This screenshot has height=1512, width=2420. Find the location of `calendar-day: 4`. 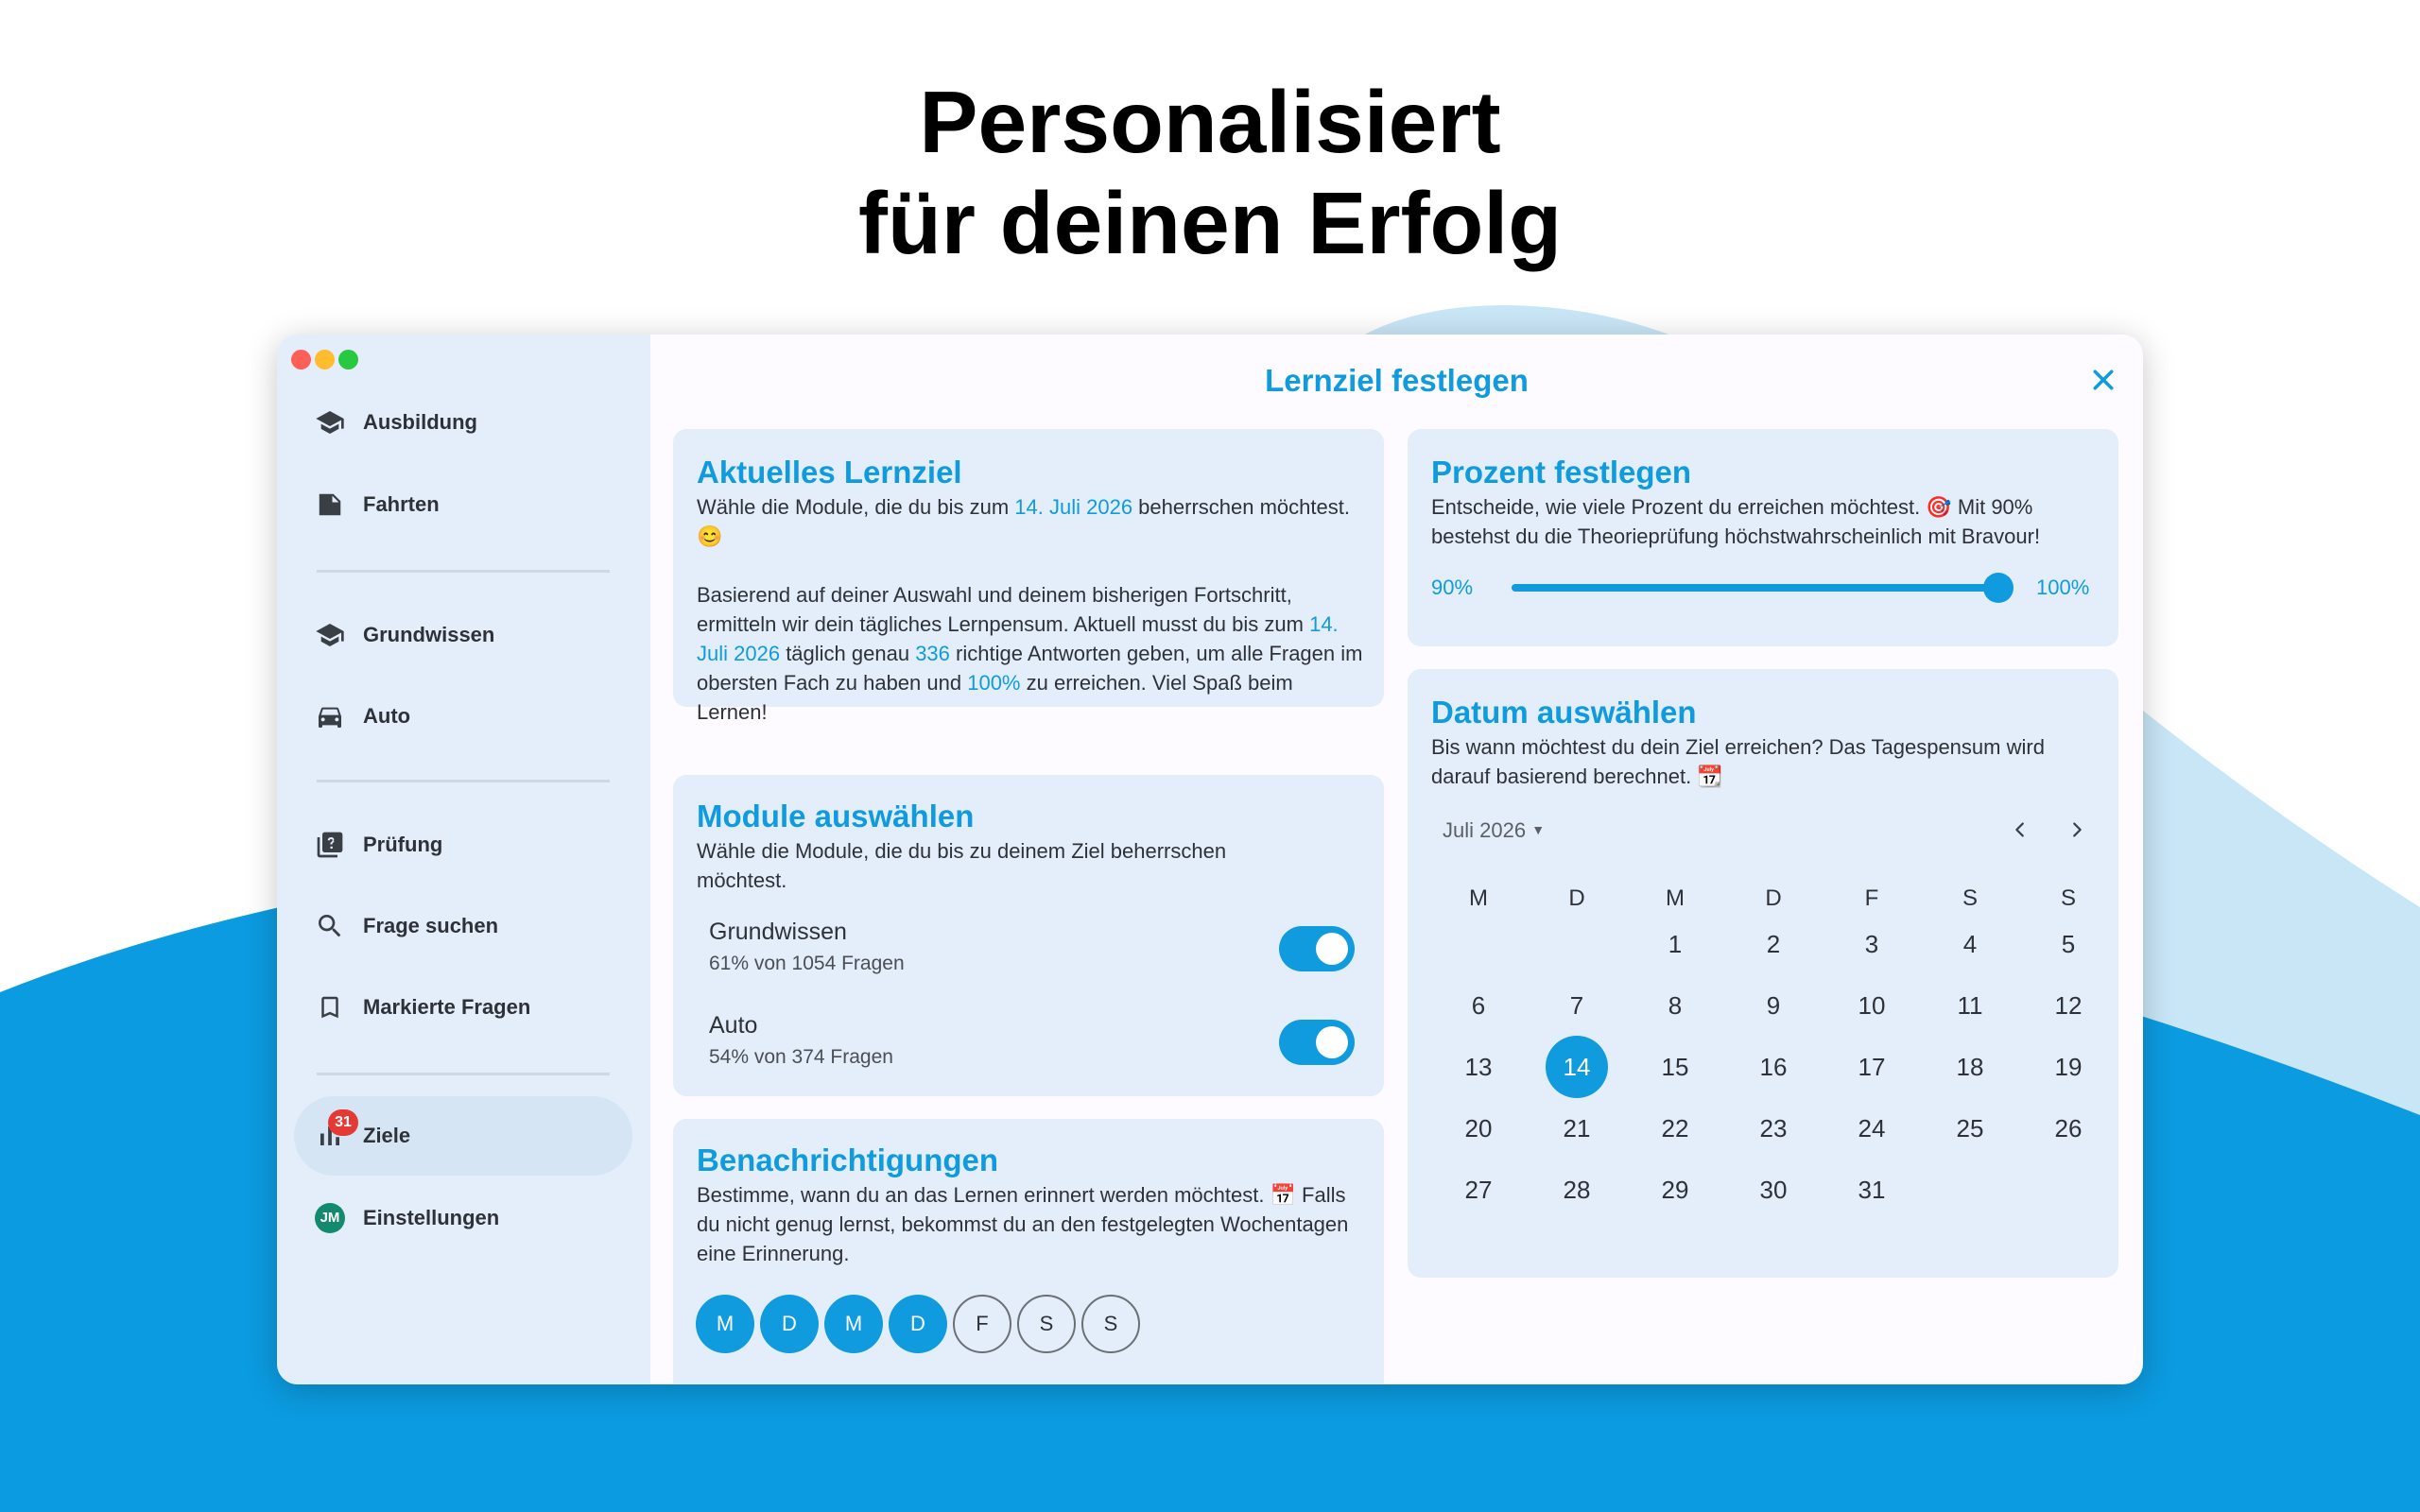

calendar-day: 4 is located at coordinates (1970, 944).